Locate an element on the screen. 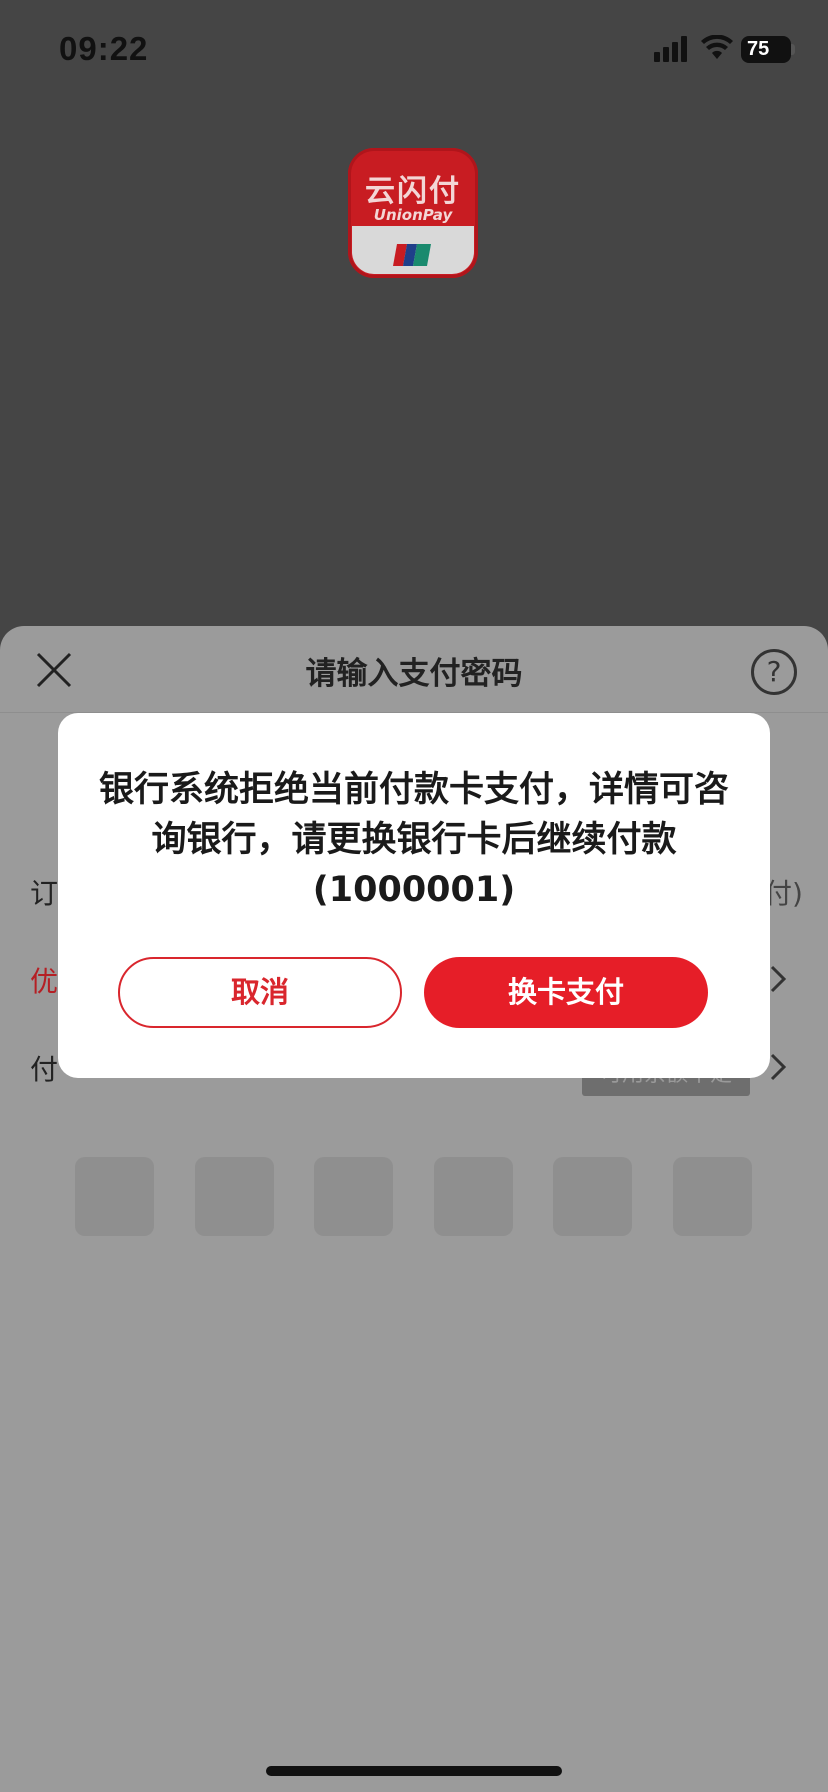 The height and width of the screenshot is (1792, 828). sheet-header: 请输入支付密码 ? is located at coordinates (414, 669).